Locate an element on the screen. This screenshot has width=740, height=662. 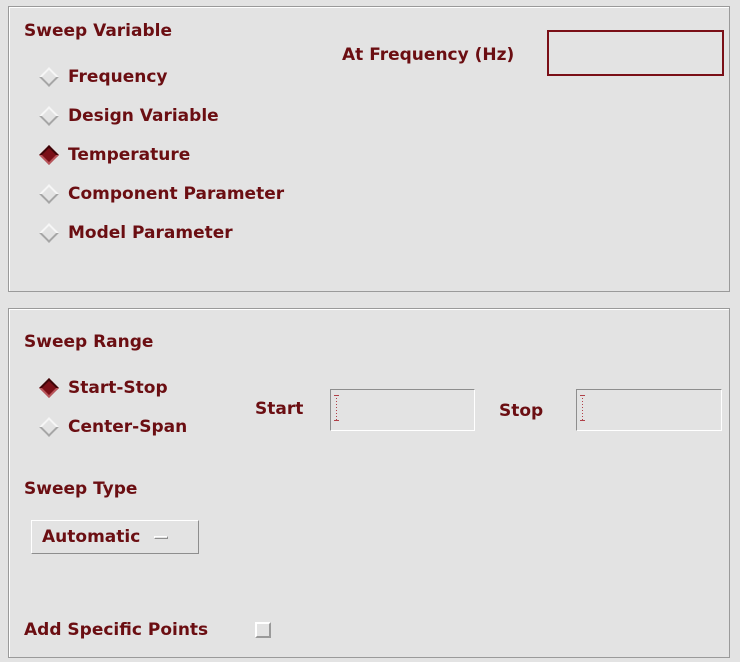
sweep-variable-heading: Sweep Variable is located at coordinates (98, 31).